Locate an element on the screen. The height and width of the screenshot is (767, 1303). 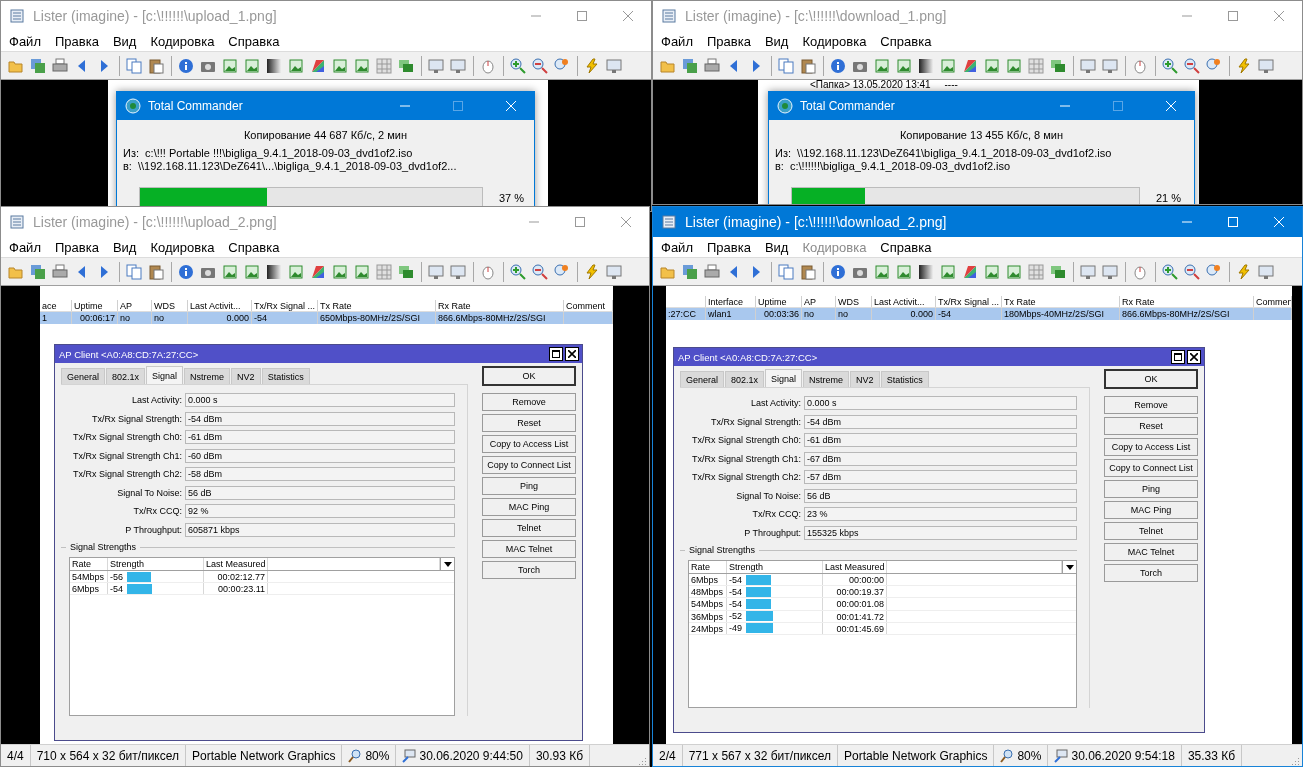
table-row: 1 00:06:17 no no 0.000 -54 650Mbps-80MHz/2S/SGI 866.6Mbps-80MHz/2S/SGI is located at coordinates (326, 318).